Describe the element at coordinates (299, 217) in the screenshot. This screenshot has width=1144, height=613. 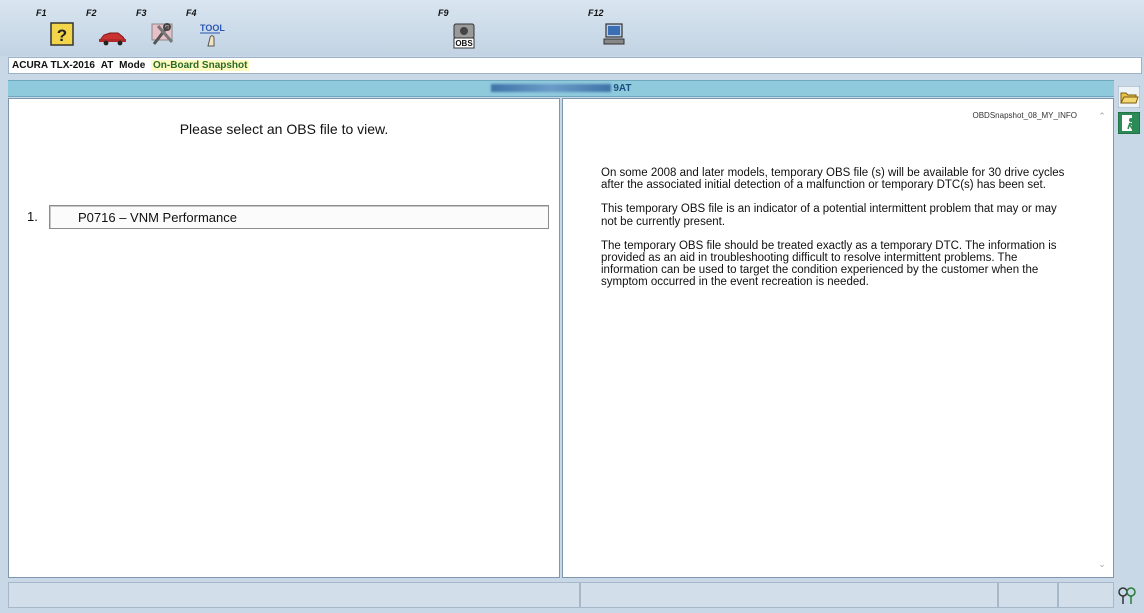
I see `obs-file-button: P0716 – VNM Performance` at that location.